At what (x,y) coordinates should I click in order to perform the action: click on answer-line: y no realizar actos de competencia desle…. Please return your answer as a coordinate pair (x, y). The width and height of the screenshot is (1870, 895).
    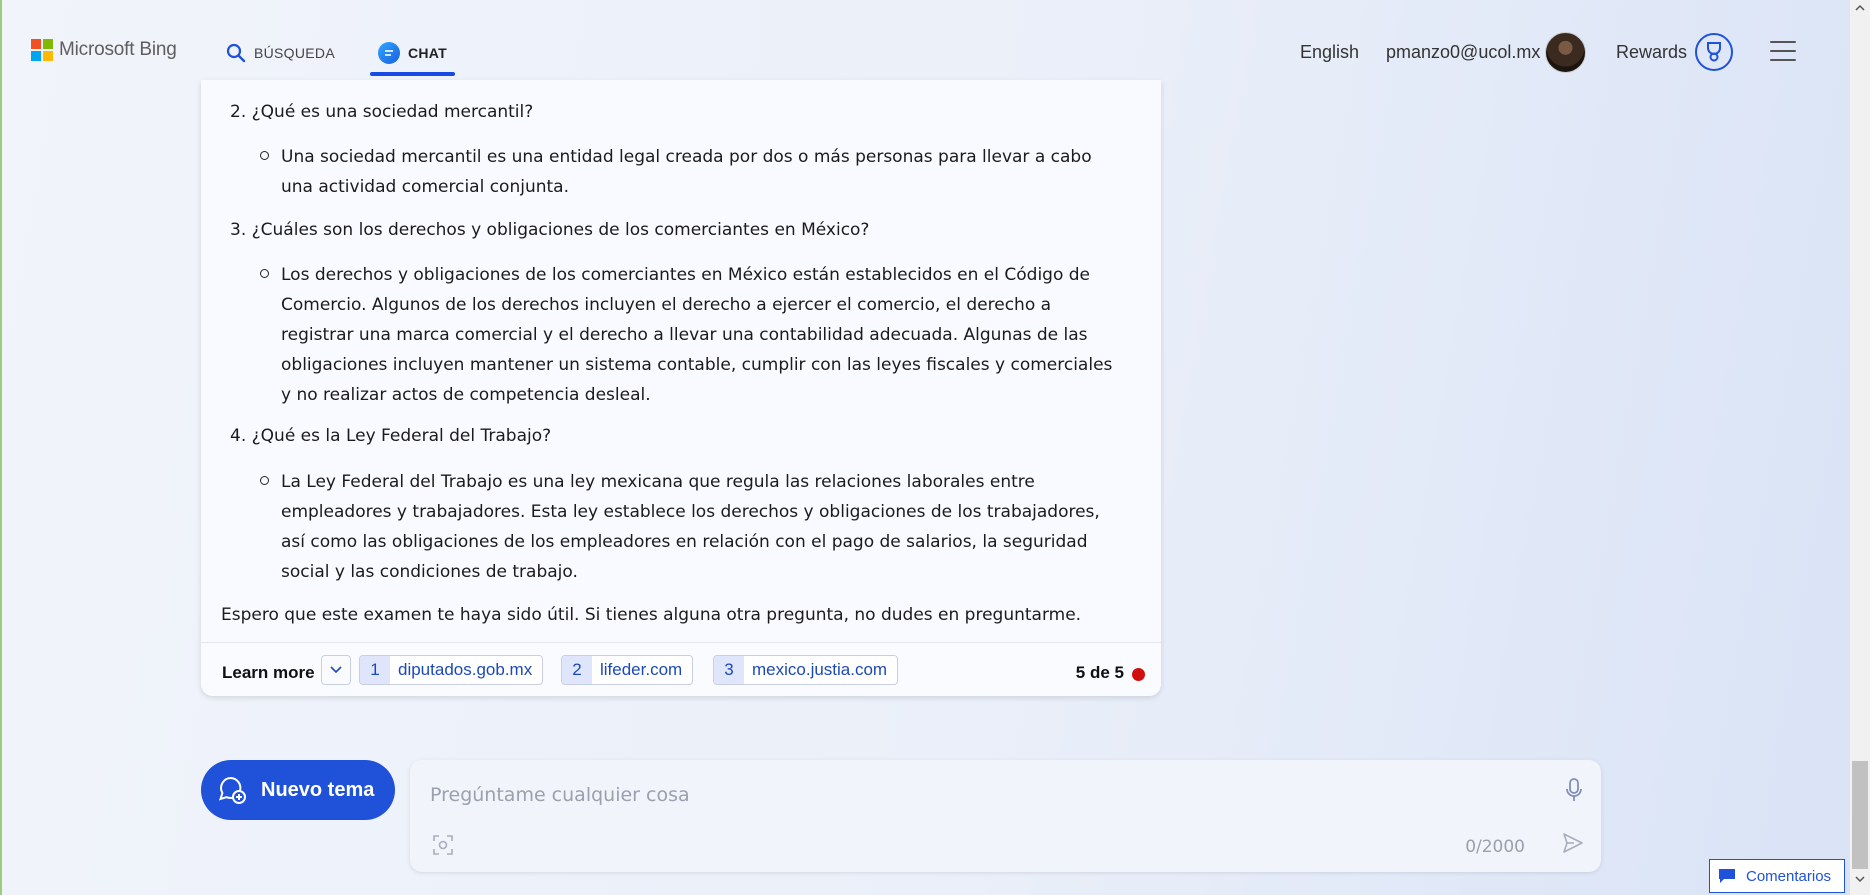
    Looking at the image, I should click on (466, 395).